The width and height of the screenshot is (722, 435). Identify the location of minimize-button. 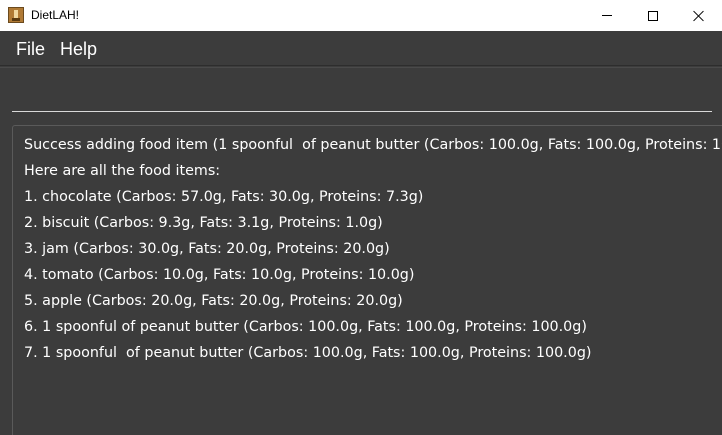
(607, 15).